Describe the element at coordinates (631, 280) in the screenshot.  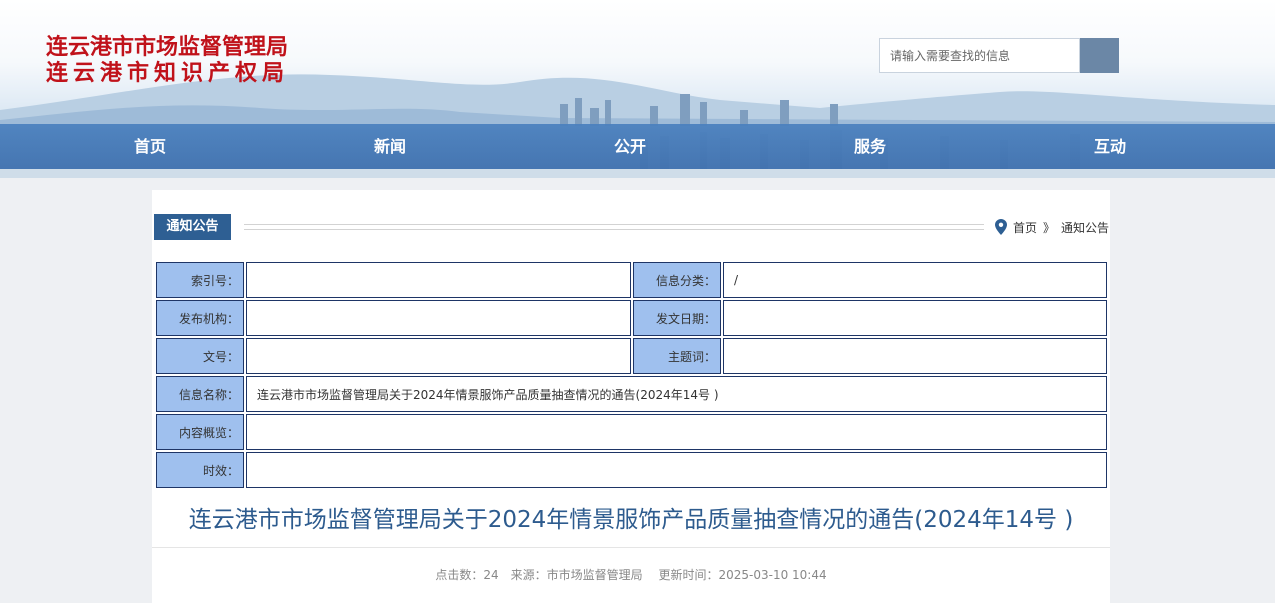
I see `table-row: 索引号： 信息分类： /` at that location.